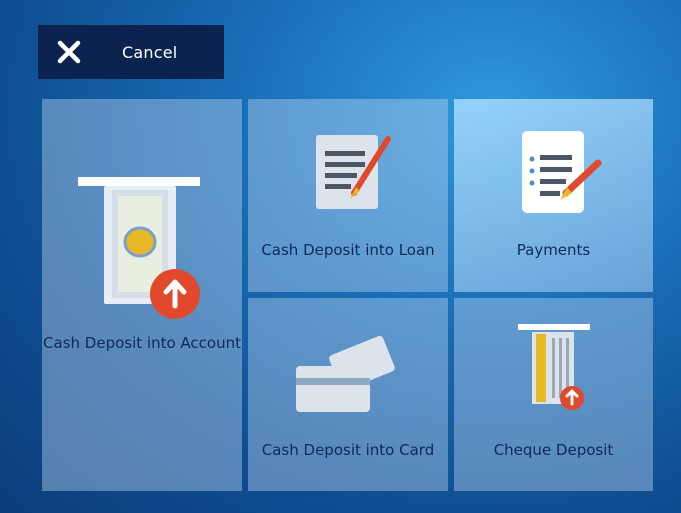  Describe the element at coordinates (554, 367) in the screenshot. I see `cheque-deposit-icon` at that location.